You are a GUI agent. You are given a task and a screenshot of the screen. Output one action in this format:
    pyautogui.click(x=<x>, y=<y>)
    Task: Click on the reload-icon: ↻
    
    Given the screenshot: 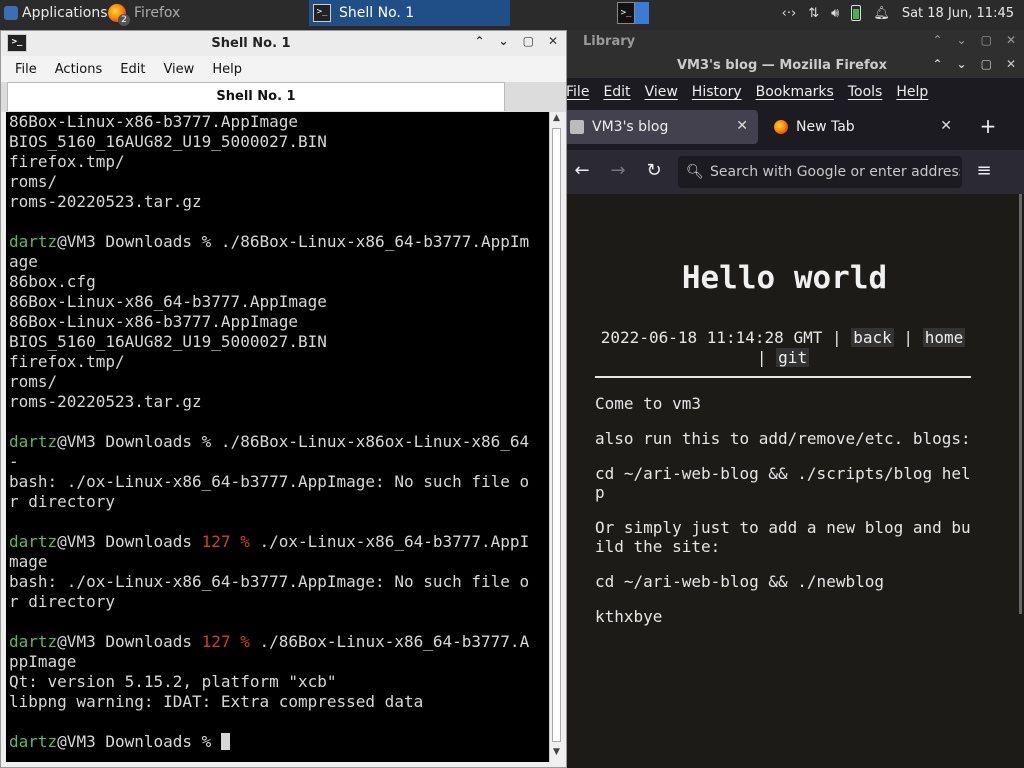 What is the action you would take?
    pyautogui.click(x=654, y=172)
    